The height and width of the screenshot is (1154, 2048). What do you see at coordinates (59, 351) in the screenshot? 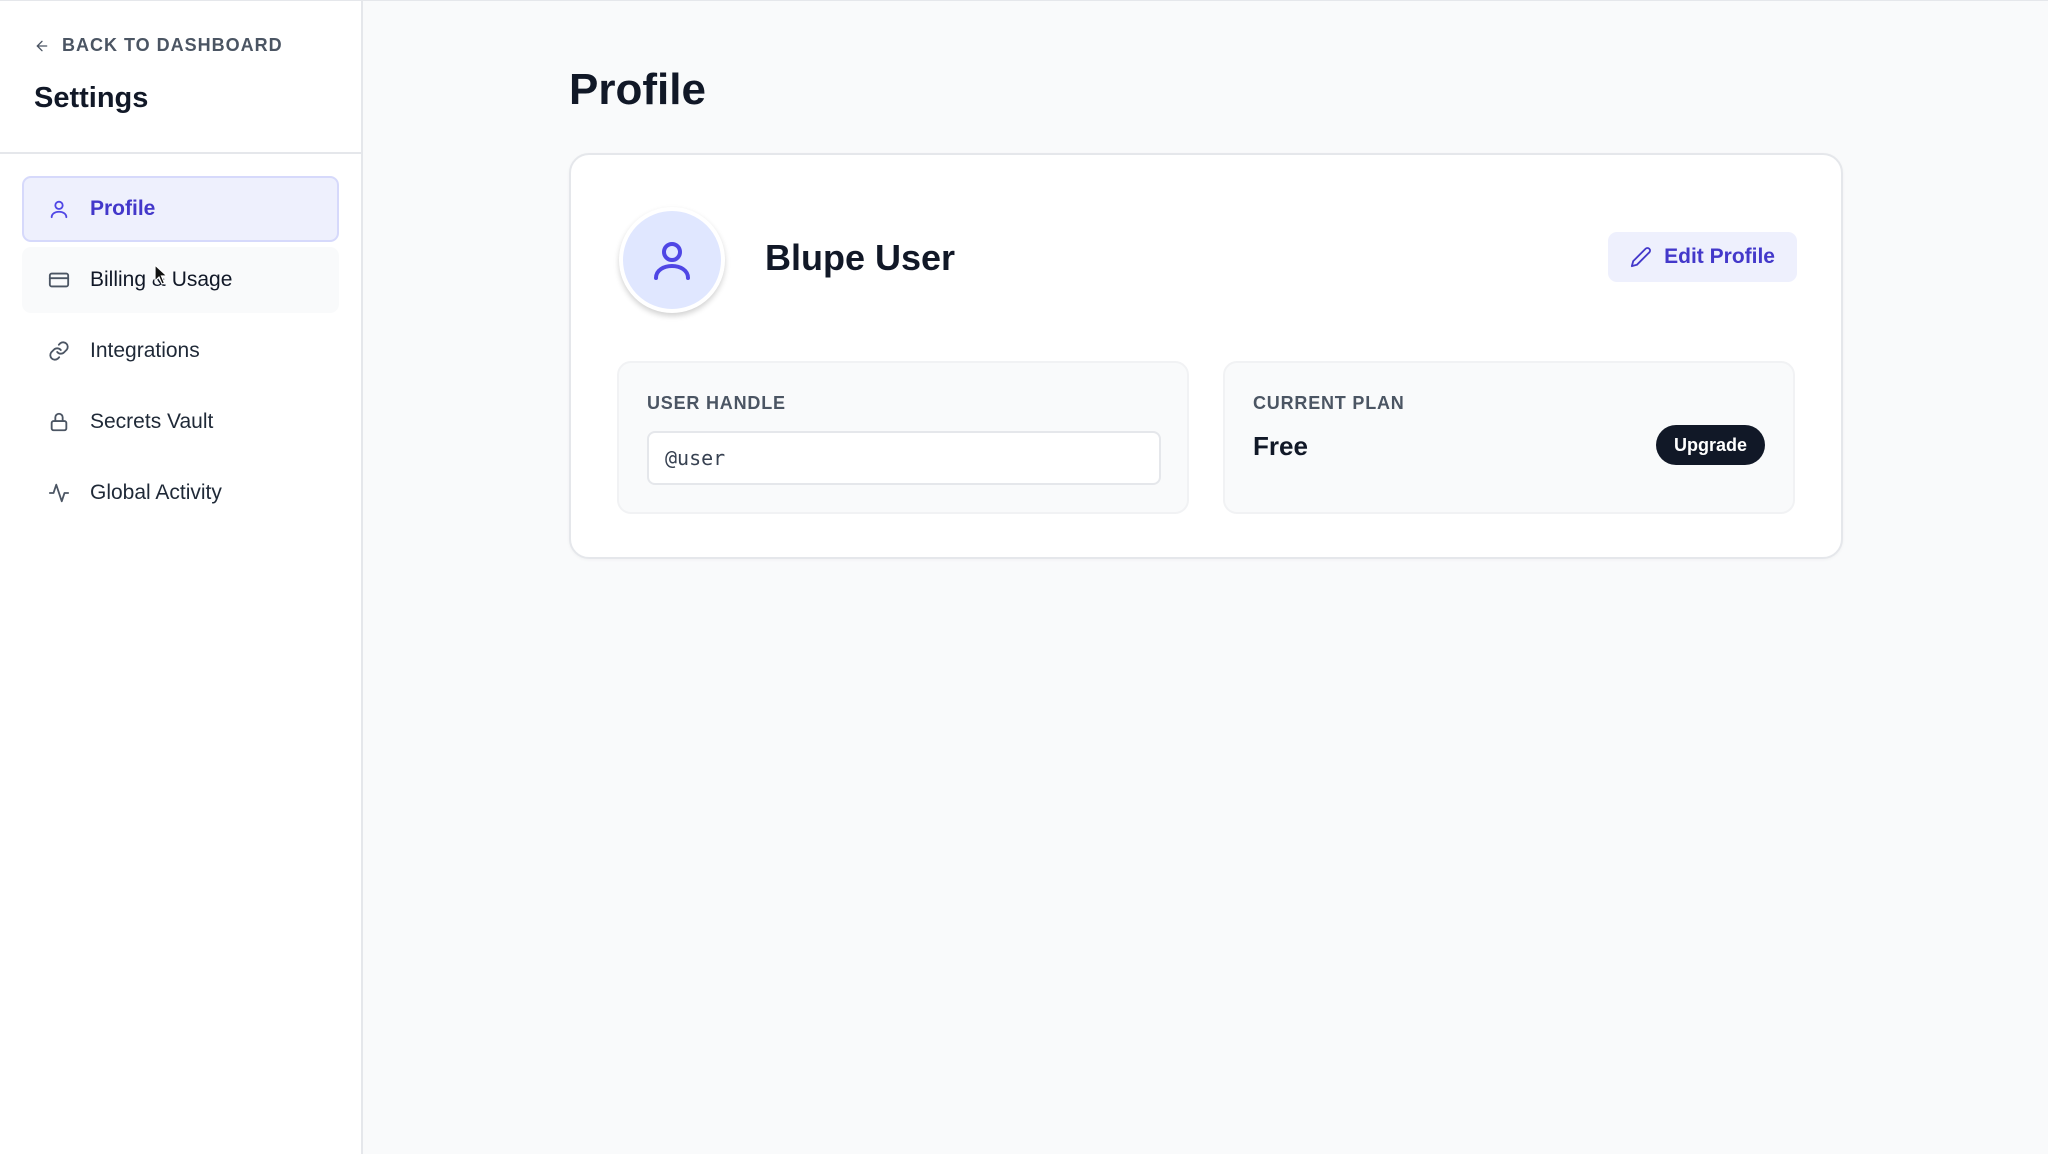
I see `link-icon` at bounding box center [59, 351].